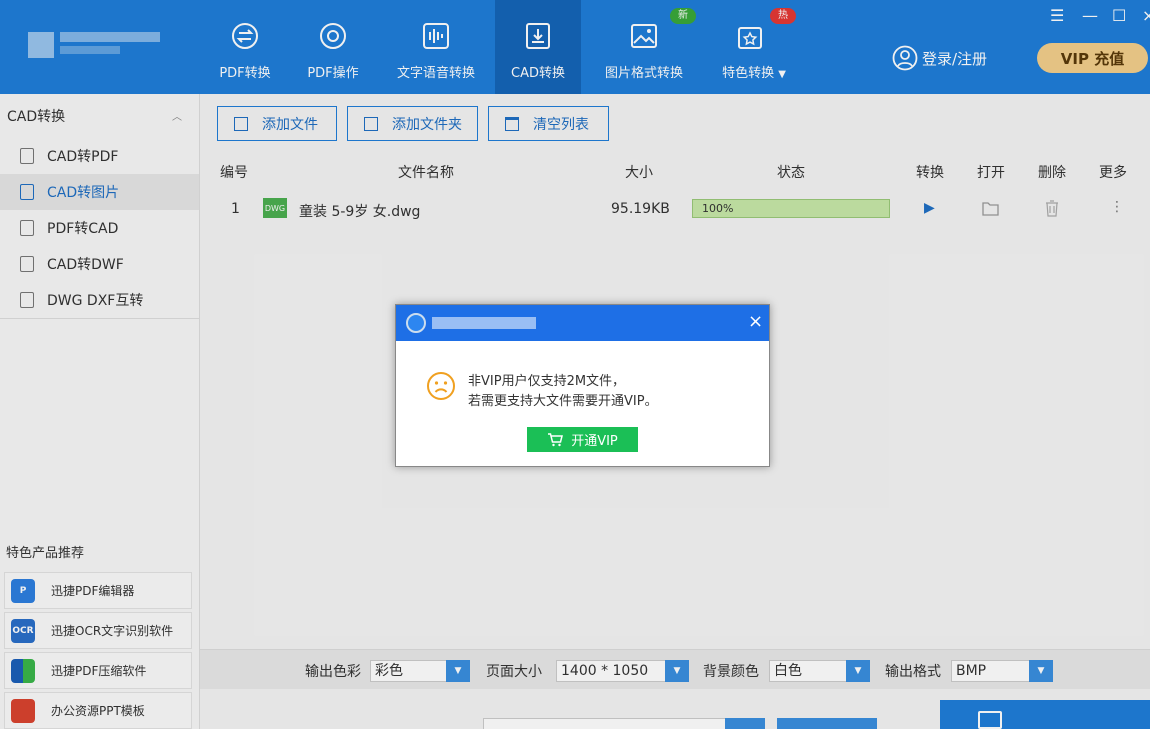 Image resolution: width=1150 pixels, height=729 pixels. Describe the element at coordinates (563, 401) in the screenshot. I see `dialog-message-line2: 若需更支持大文件需要开通VIP。` at that location.